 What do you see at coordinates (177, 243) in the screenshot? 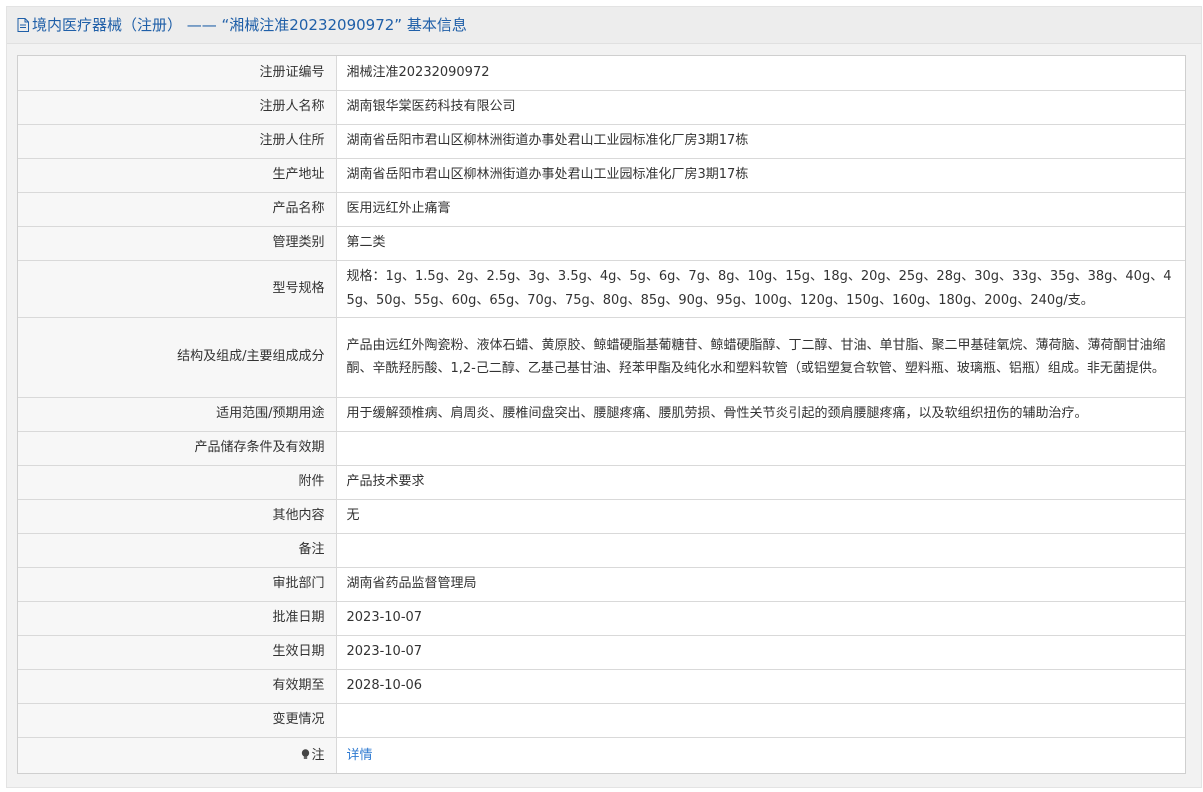
I see `row-label: 管理类别` at bounding box center [177, 243].